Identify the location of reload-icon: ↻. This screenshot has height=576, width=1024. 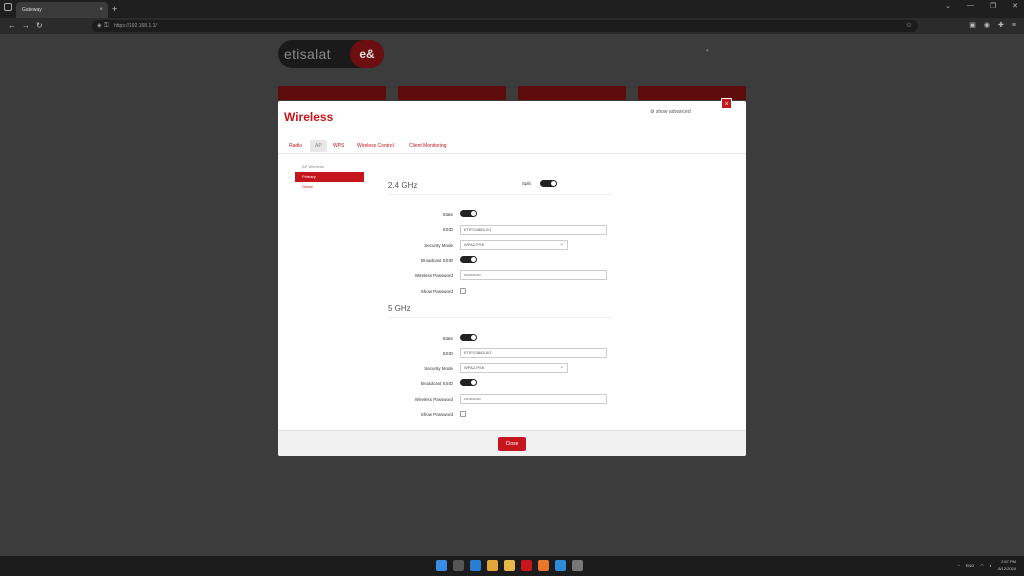
(39, 26).